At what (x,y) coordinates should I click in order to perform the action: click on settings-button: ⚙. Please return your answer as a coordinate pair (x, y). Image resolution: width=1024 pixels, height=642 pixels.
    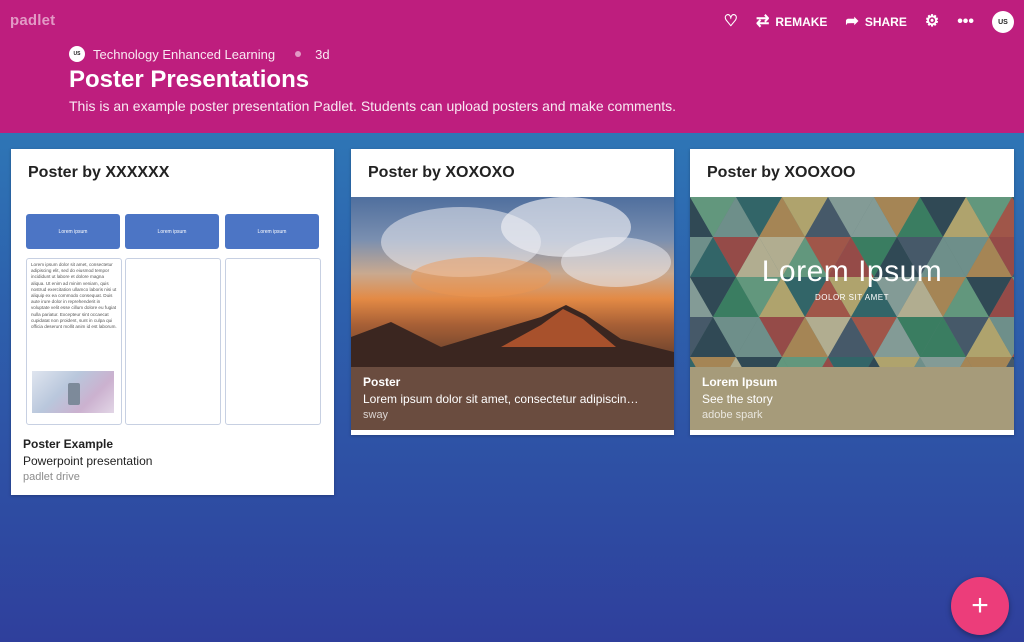
    Looking at the image, I should click on (932, 22).